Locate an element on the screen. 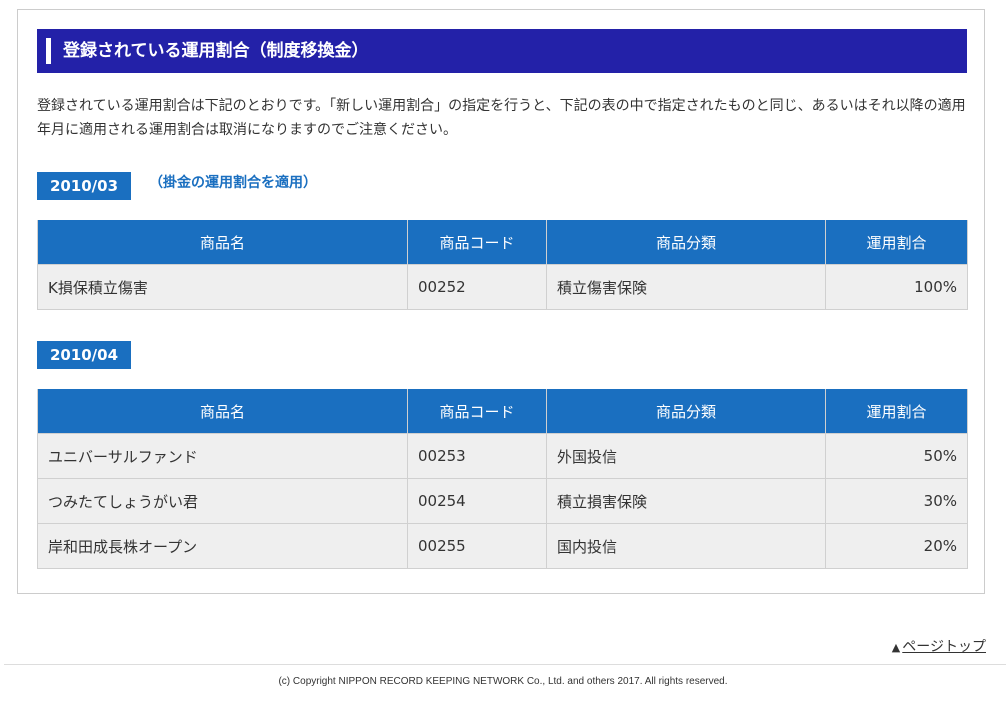  product-code-cell: 00255 is located at coordinates (477, 546).